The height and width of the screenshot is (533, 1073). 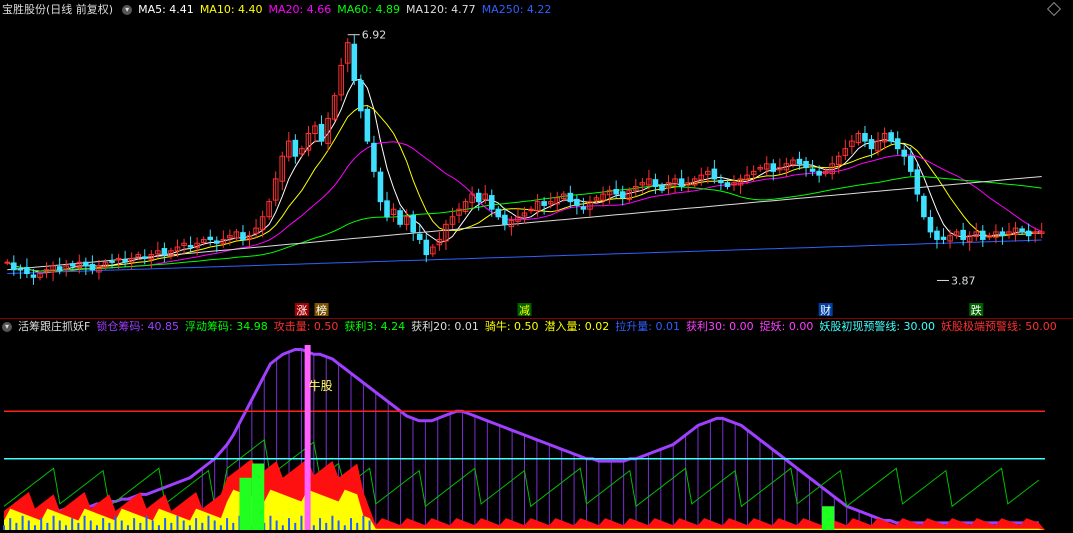 What do you see at coordinates (321, 310) in the screenshot?
I see `event-marker-label: 榜` at bounding box center [321, 310].